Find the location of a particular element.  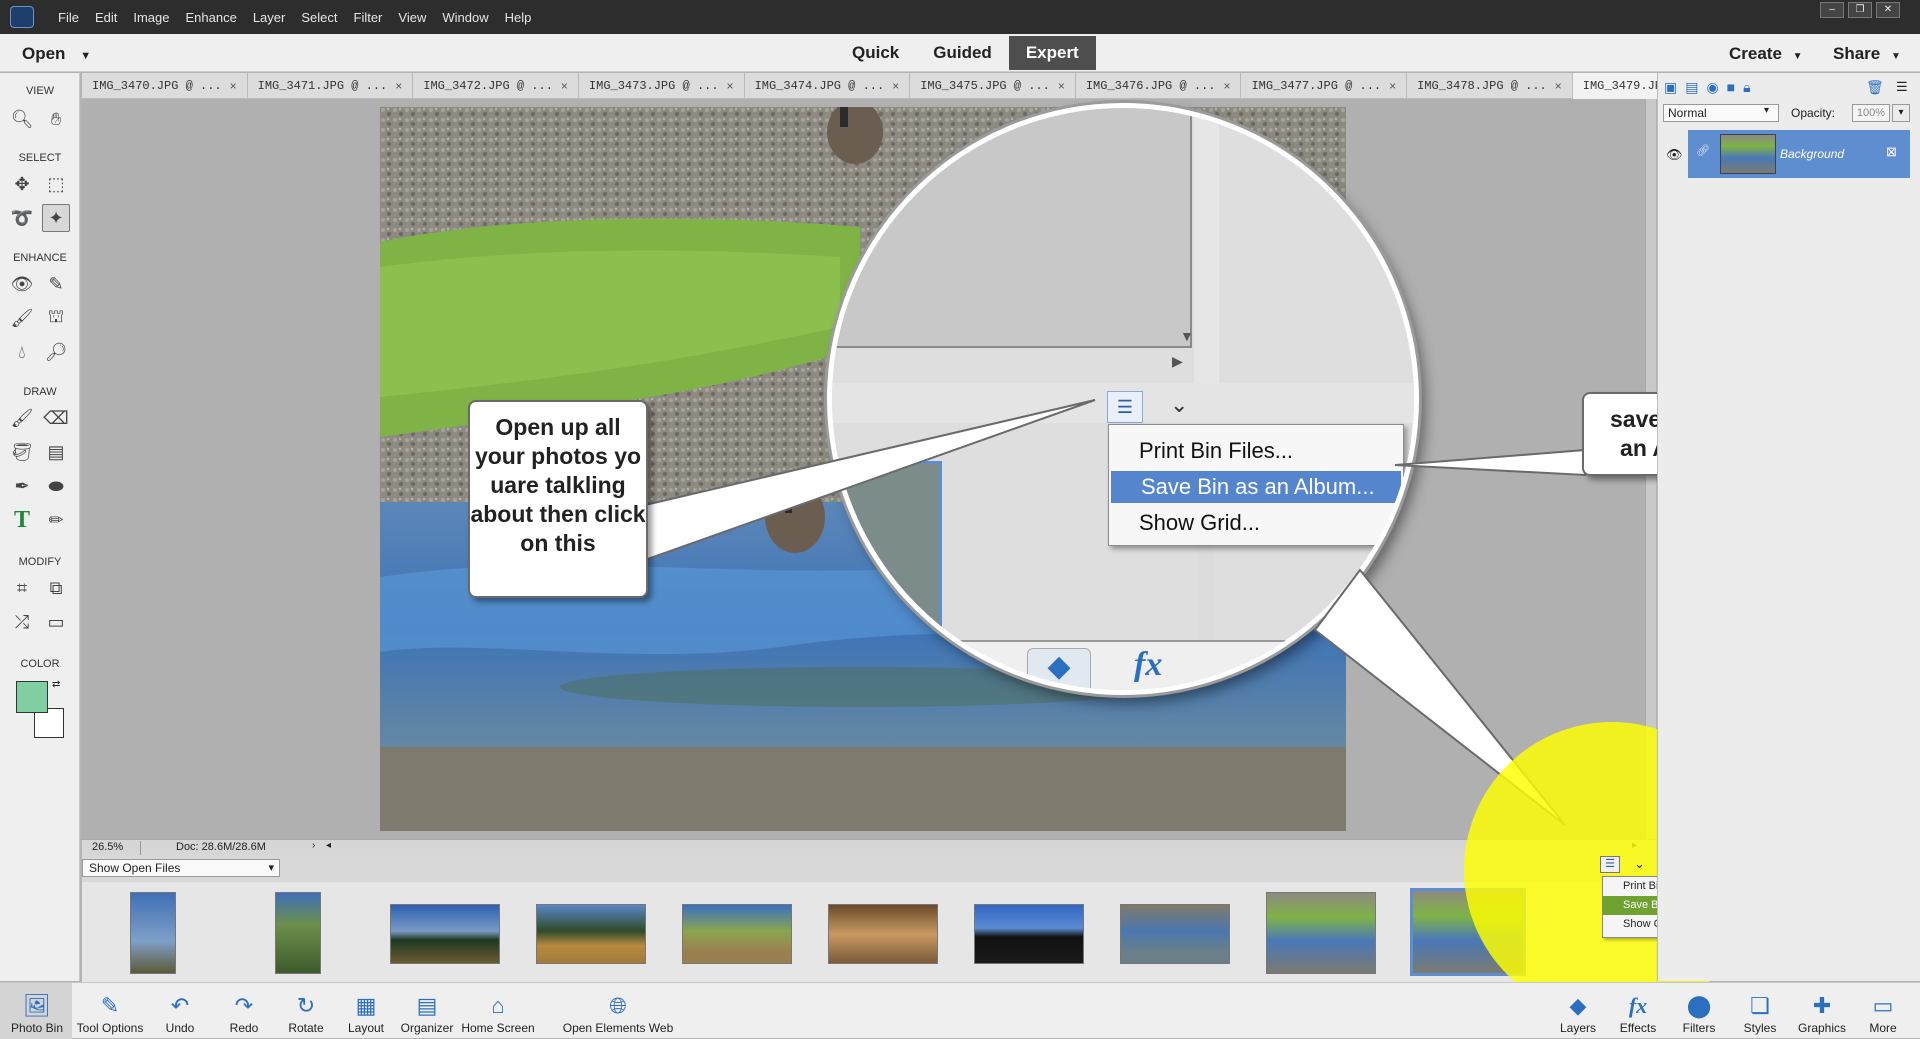

organizer-button: ▤ Organizer is located at coordinates (427, 1014).